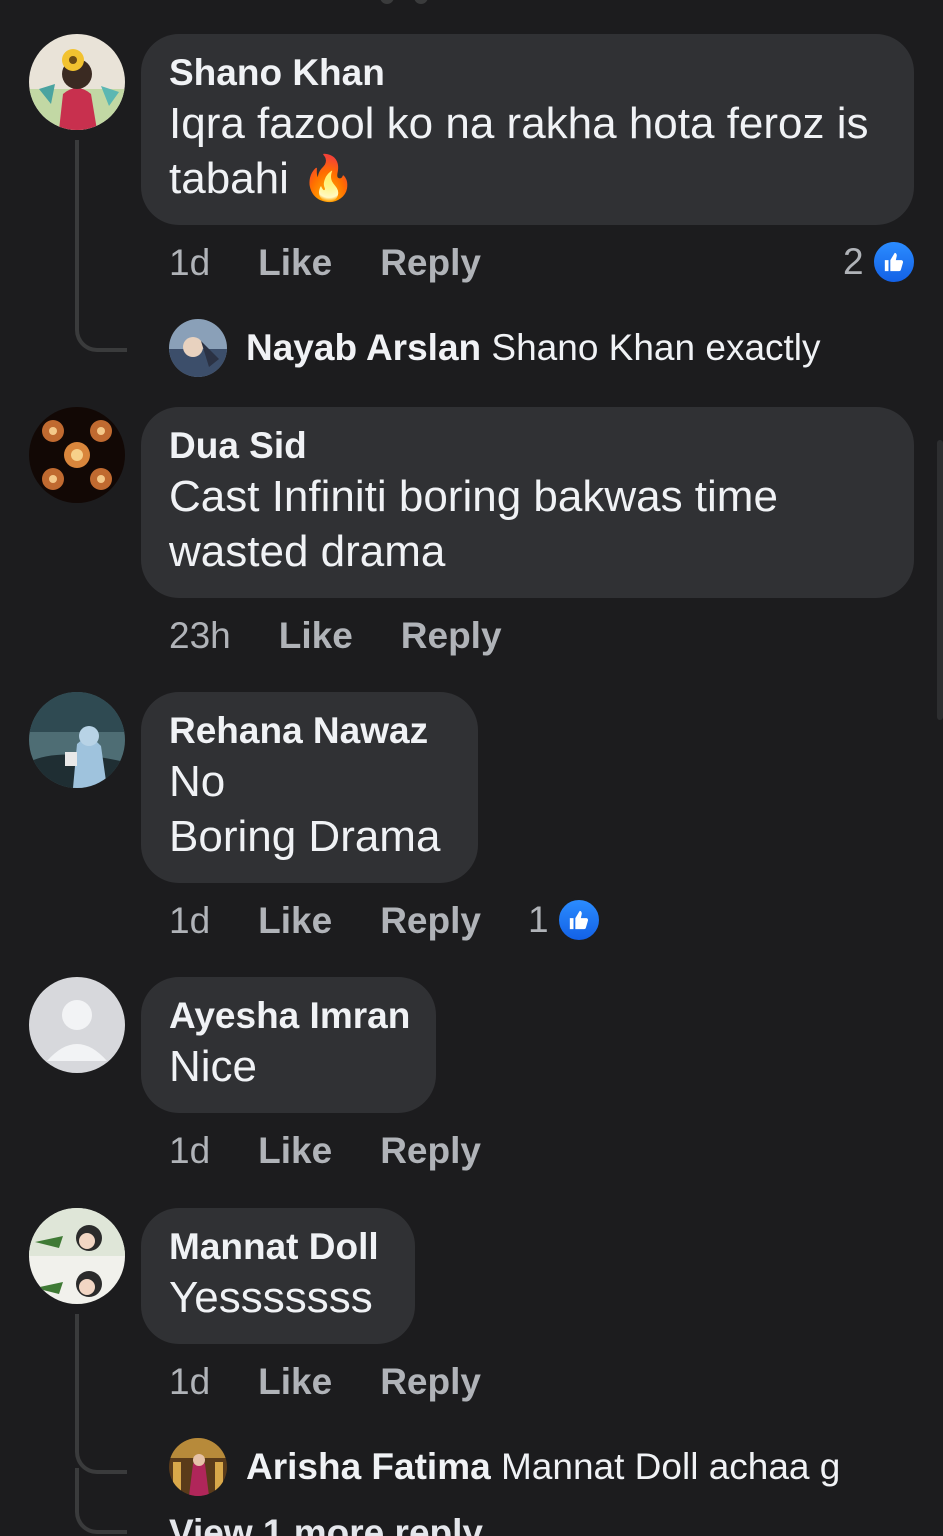 This screenshot has width=943, height=1536. What do you see at coordinates (670, 1466) in the screenshot?
I see `reply-text: Mannat Doll achaa g` at bounding box center [670, 1466].